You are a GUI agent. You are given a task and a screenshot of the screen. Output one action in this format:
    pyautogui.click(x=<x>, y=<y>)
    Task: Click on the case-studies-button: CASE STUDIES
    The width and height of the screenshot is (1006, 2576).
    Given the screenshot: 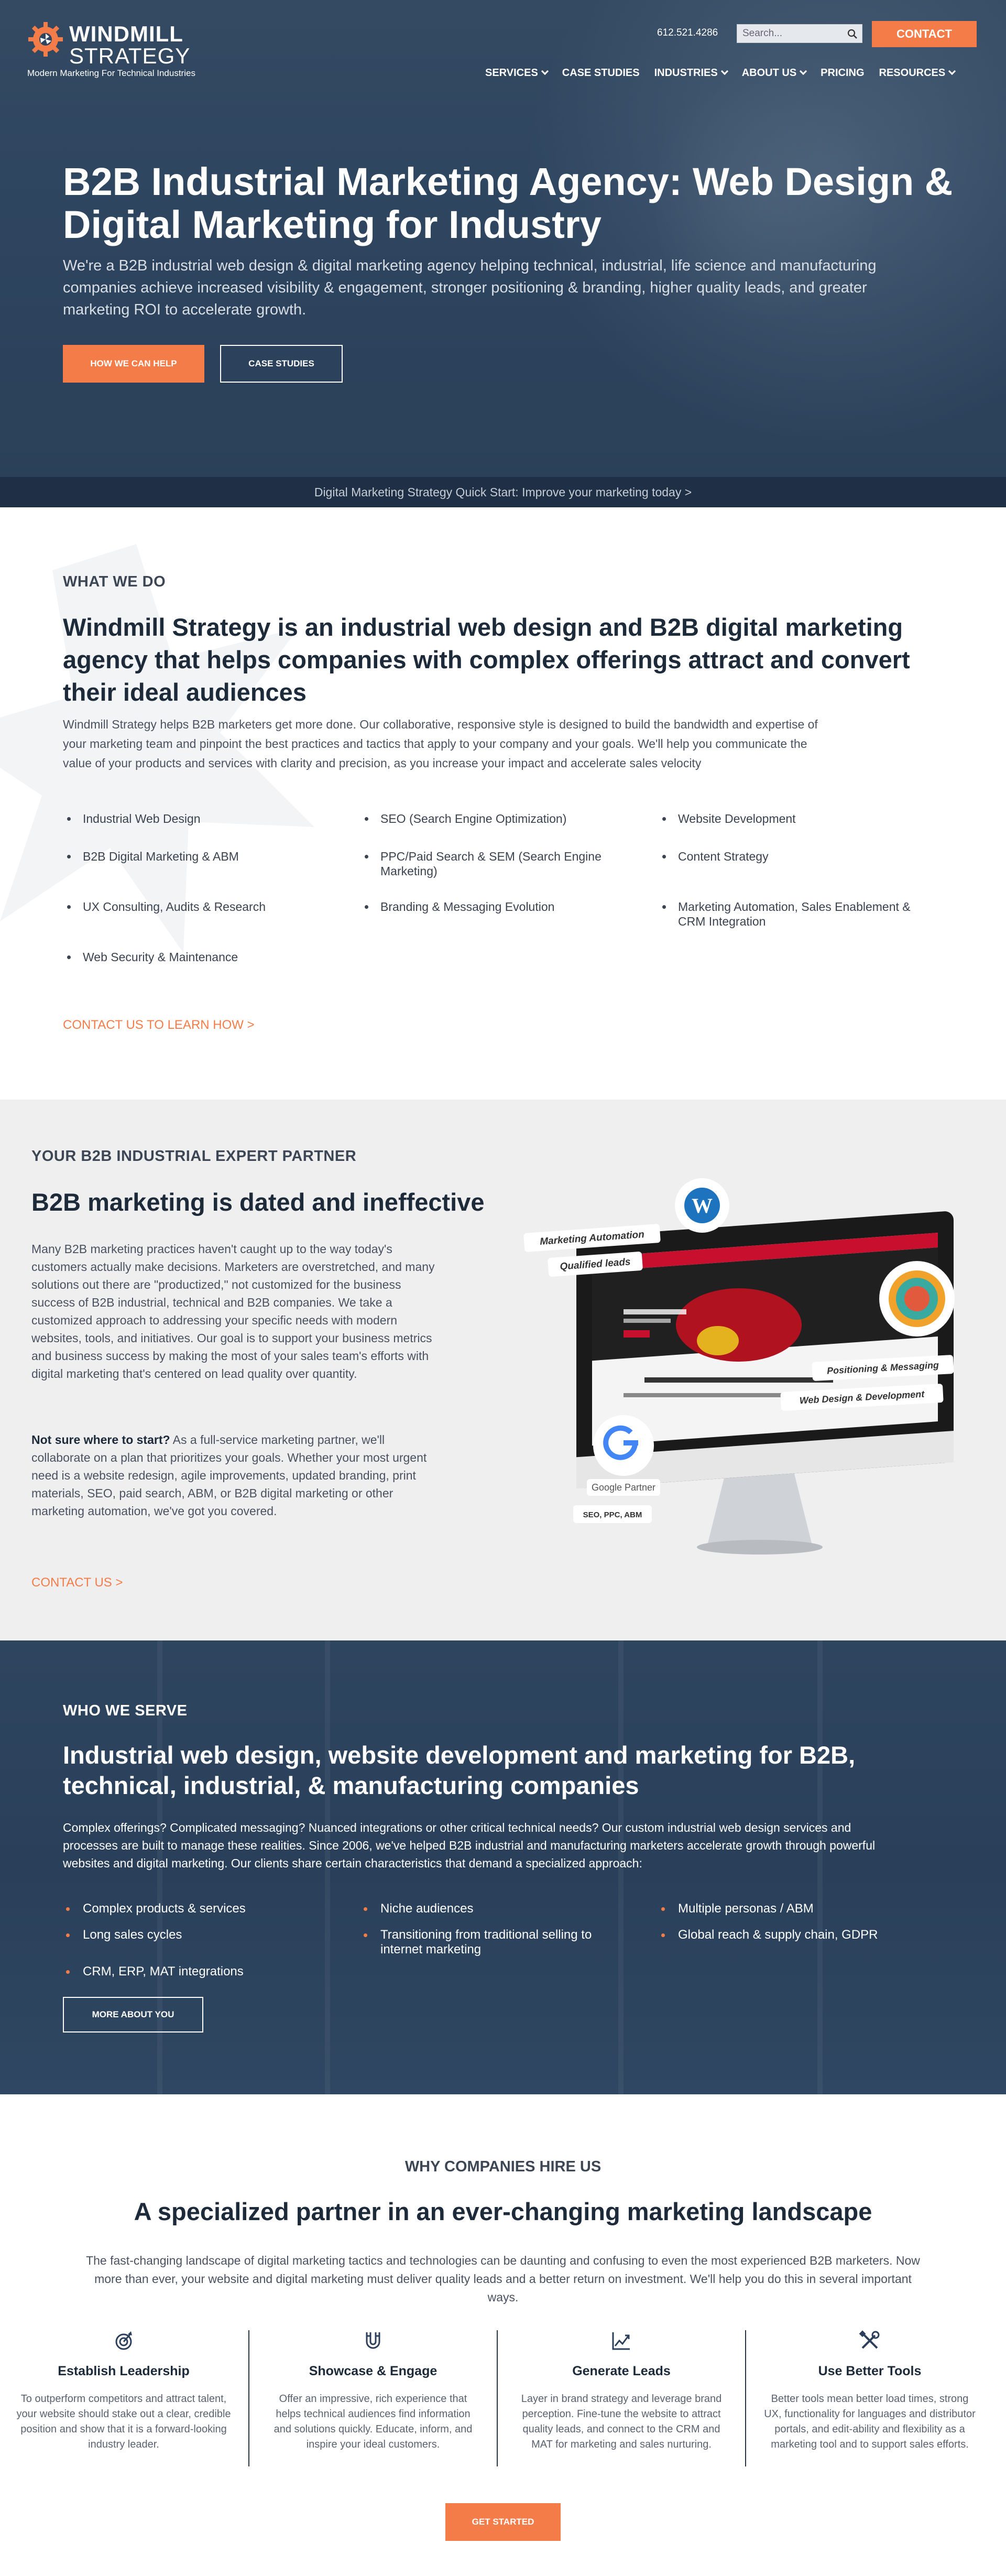 What is the action you would take?
    pyautogui.click(x=281, y=364)
    